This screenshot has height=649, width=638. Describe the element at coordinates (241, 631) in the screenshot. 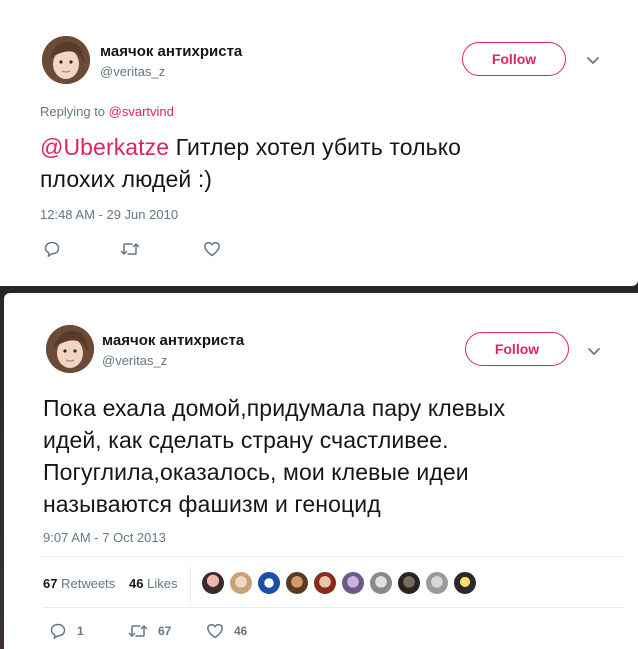

I see `like-count: 46` at that location.